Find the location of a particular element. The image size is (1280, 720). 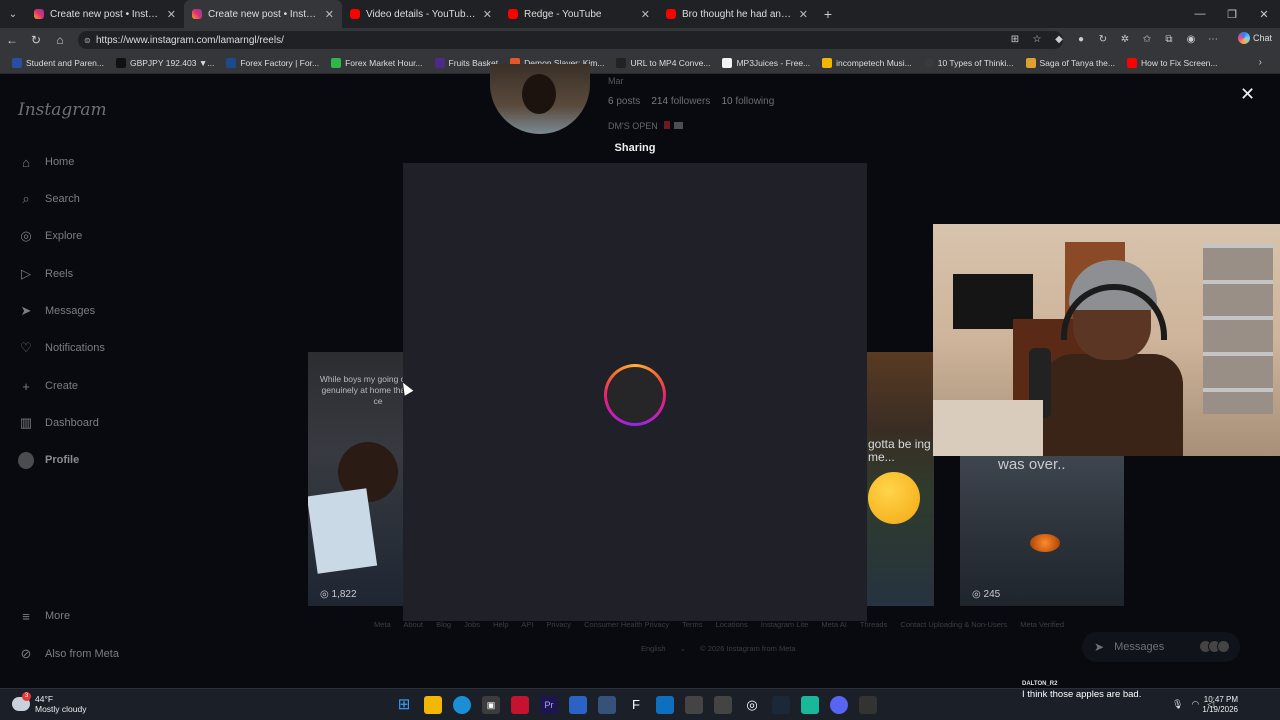

microphone-icon: 🎙 is located at coordinates (1177, 704).